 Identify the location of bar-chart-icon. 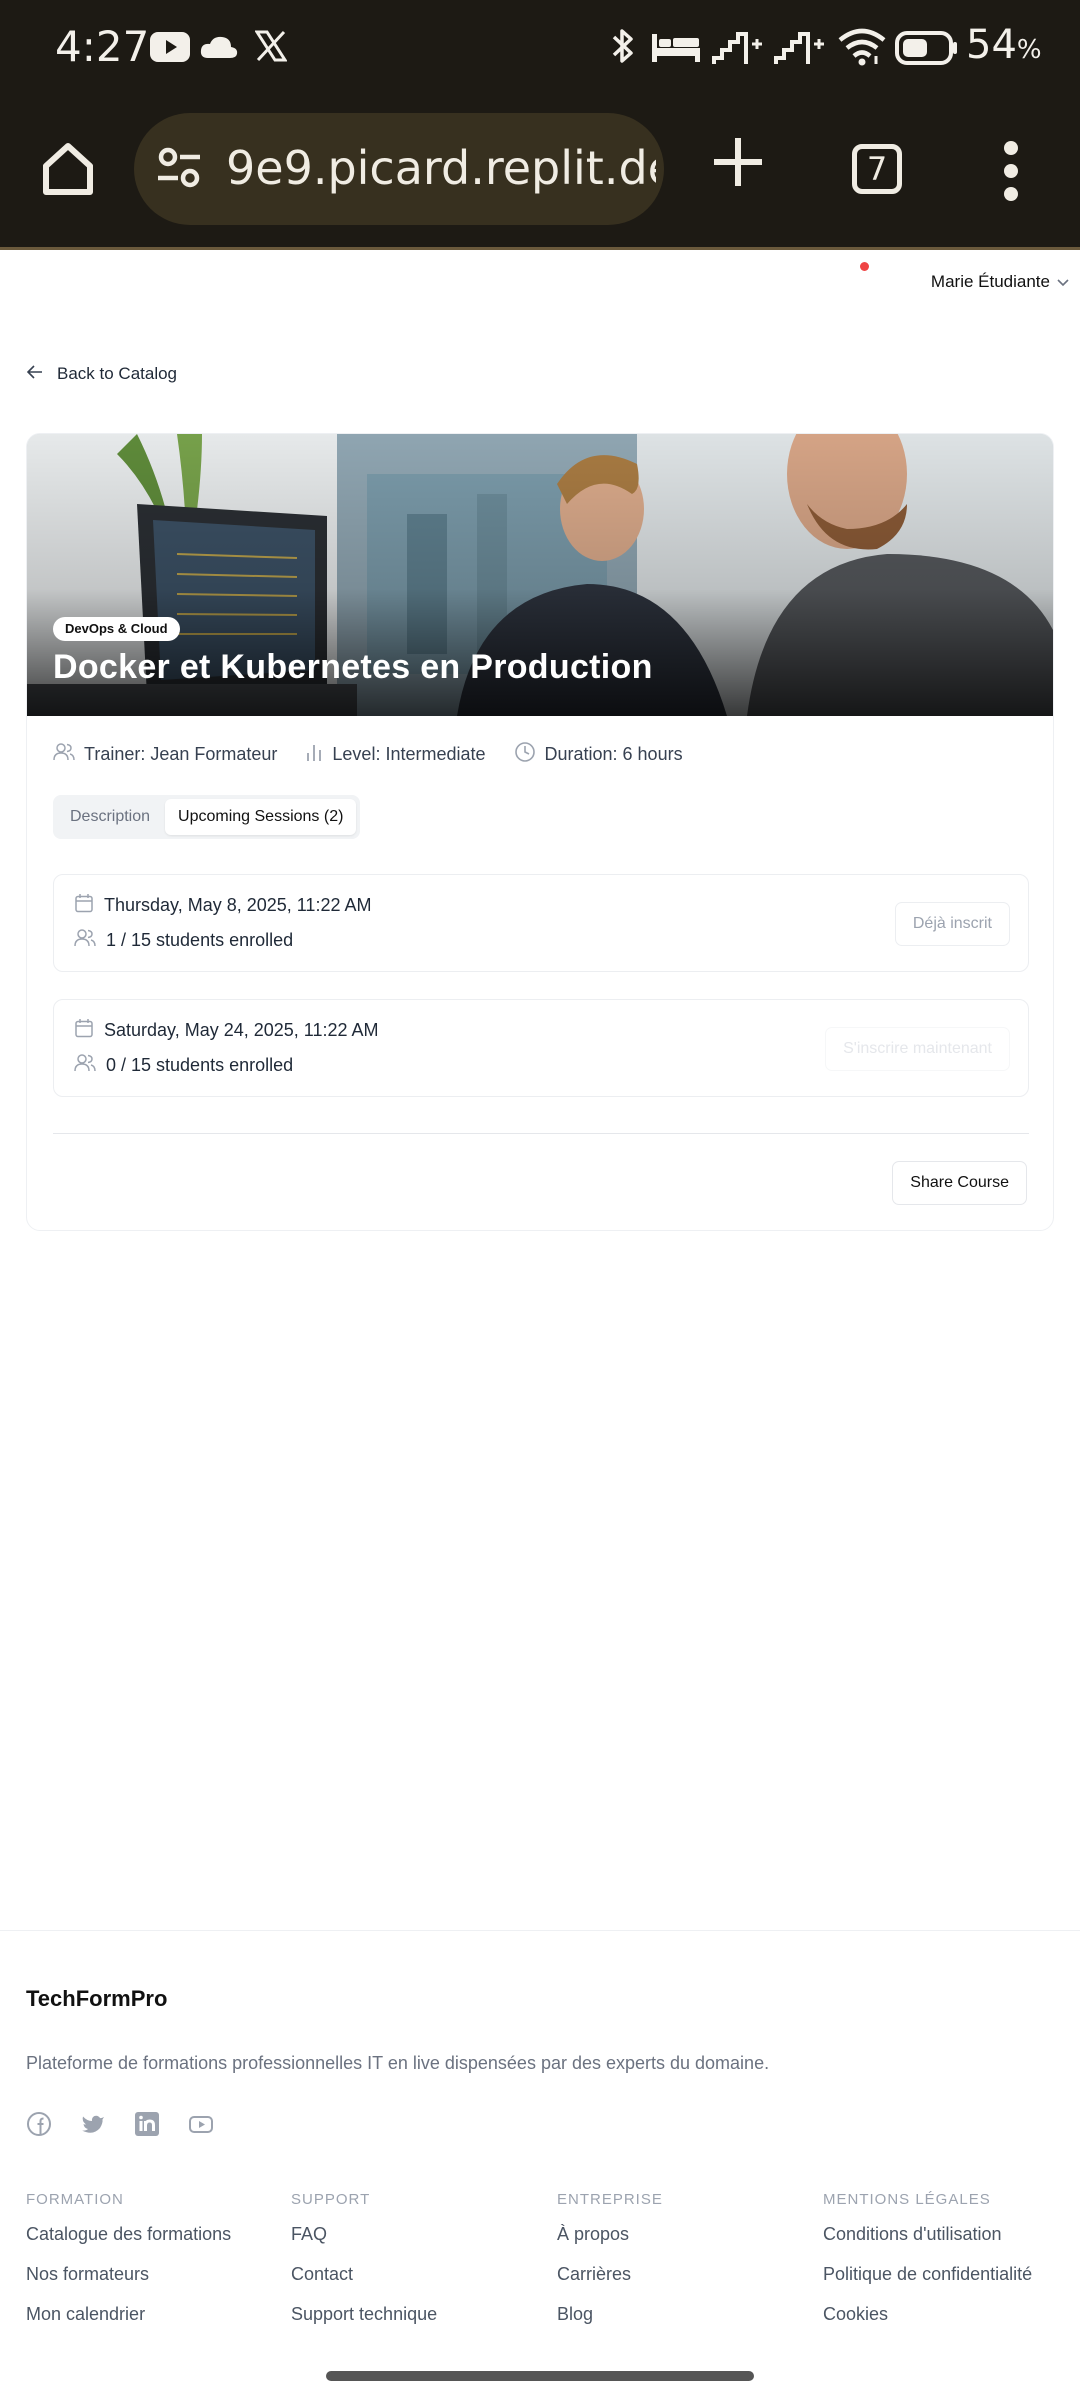
(314, 754).